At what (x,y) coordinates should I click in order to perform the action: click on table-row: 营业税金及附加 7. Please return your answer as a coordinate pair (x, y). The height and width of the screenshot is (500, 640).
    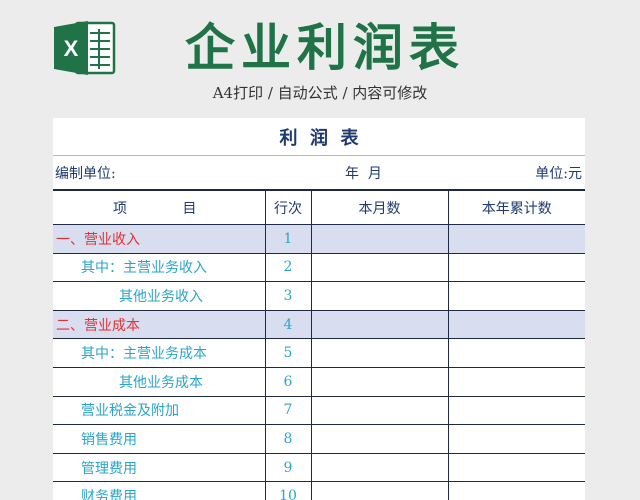
    Looking at the image, I should click on (319, 410).